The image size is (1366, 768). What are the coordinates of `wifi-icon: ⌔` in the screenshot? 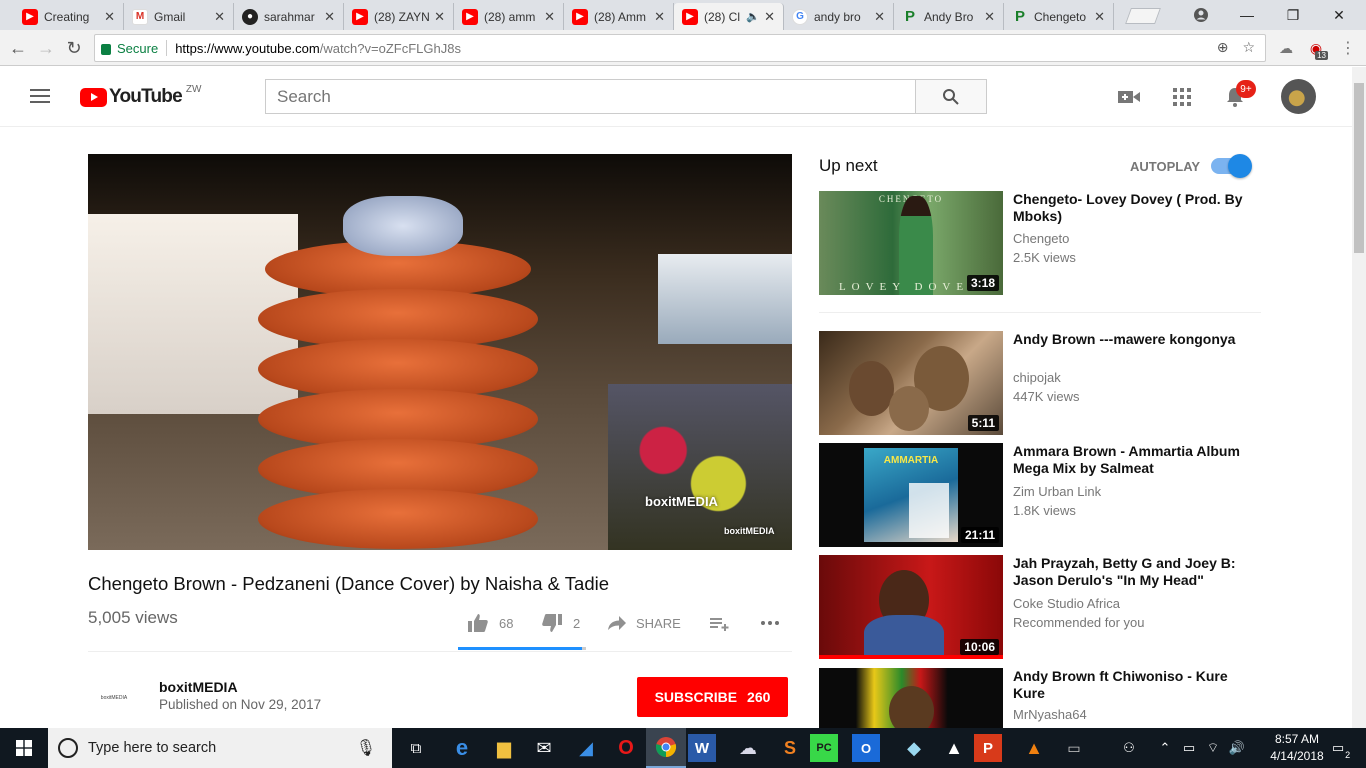 It's located at (1213, 748).